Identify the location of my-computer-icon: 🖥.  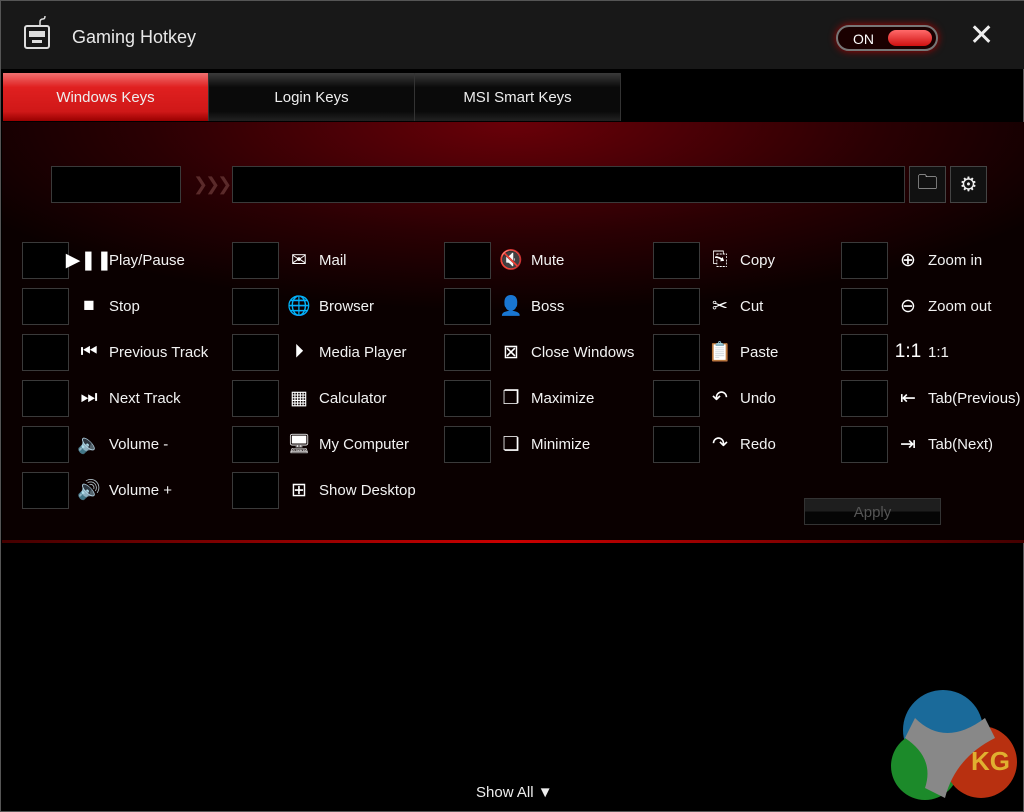
(299, 444).